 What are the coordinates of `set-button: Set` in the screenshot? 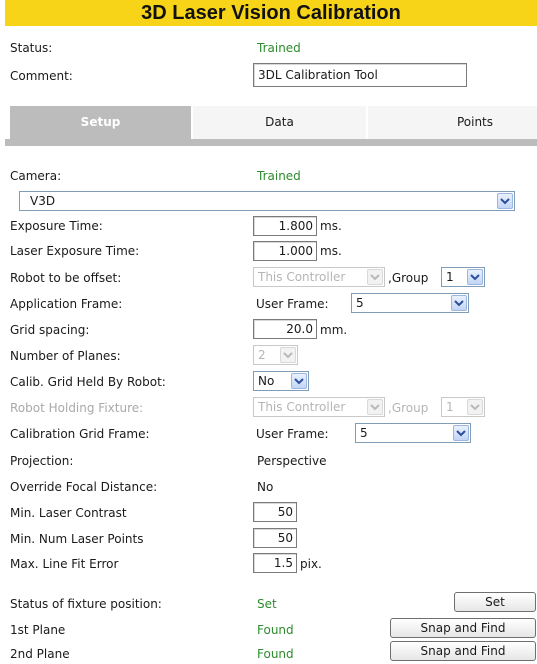 It's located at (495, 602).